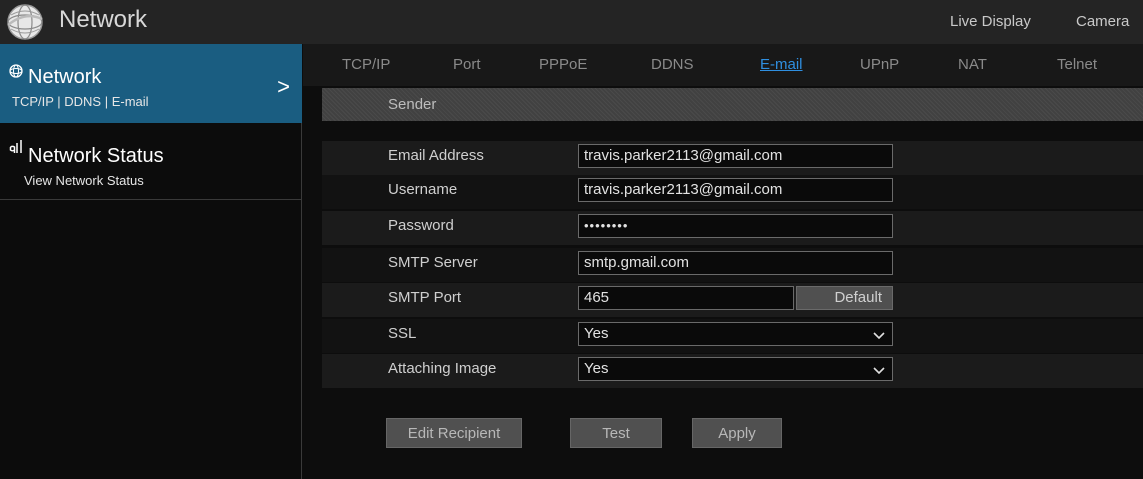 This screenshot has width=1143, height=479. Describe the element at coordinates (735, 263) in the screenshot. I see `smtp-server-field: smtp.gmail.com` at that location.